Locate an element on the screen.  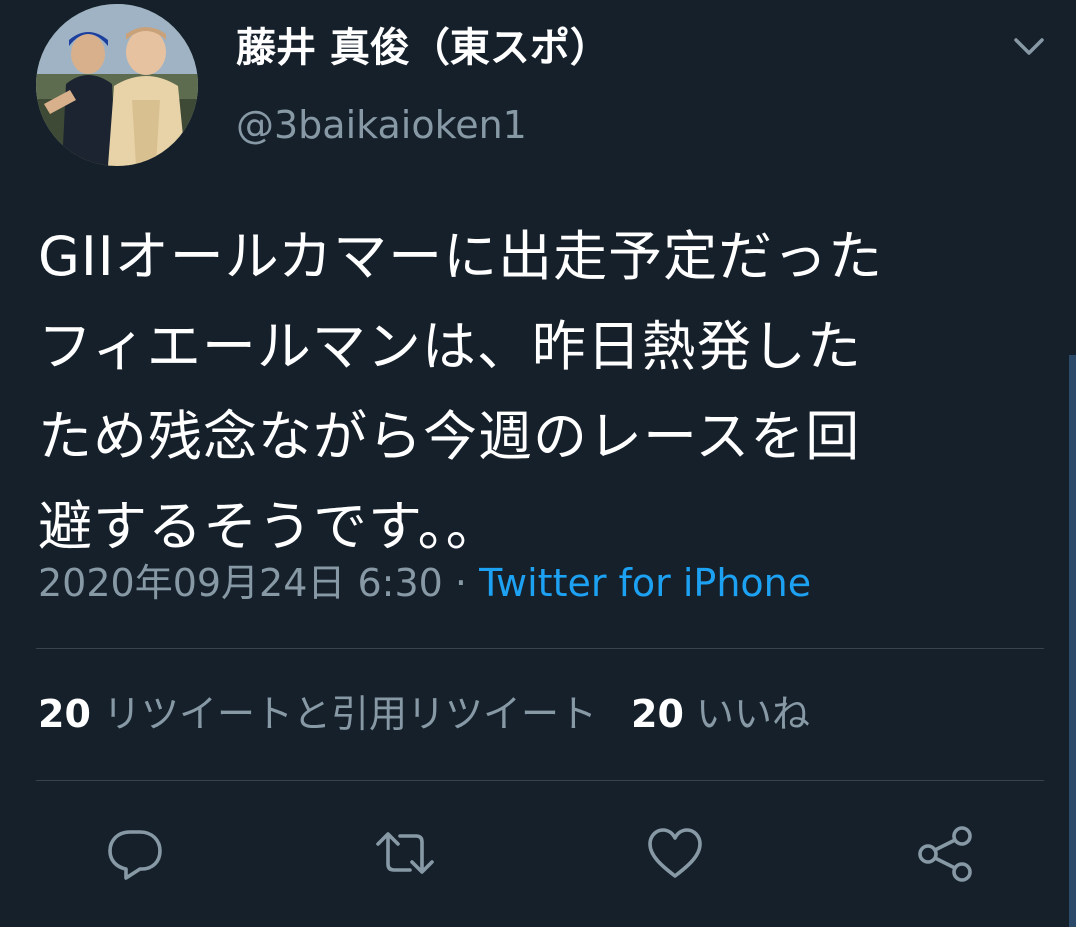
retweet-icon is located at coordinates (405, 853).